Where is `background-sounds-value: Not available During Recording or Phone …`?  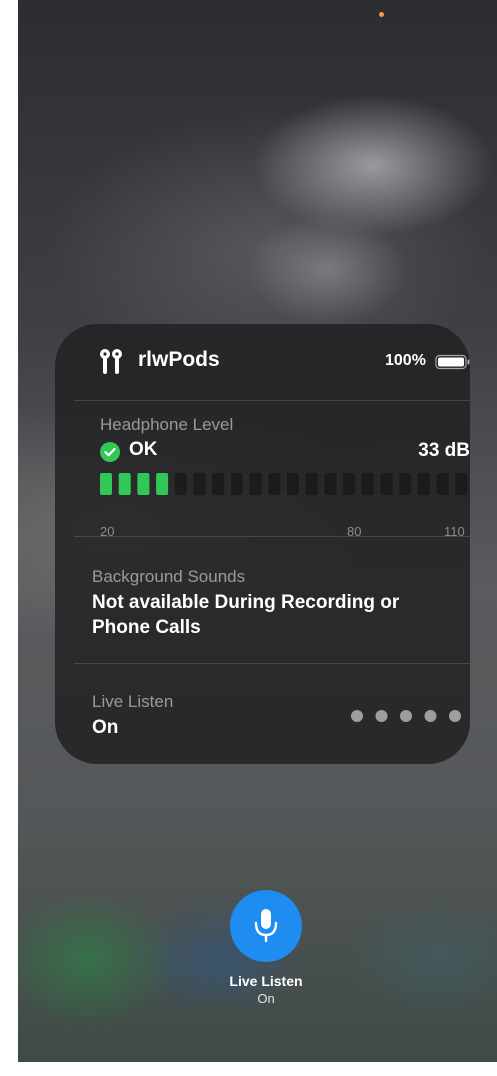
background-sounds-value: Not available During Recording or Phone … is located at coordinates (267, 615).